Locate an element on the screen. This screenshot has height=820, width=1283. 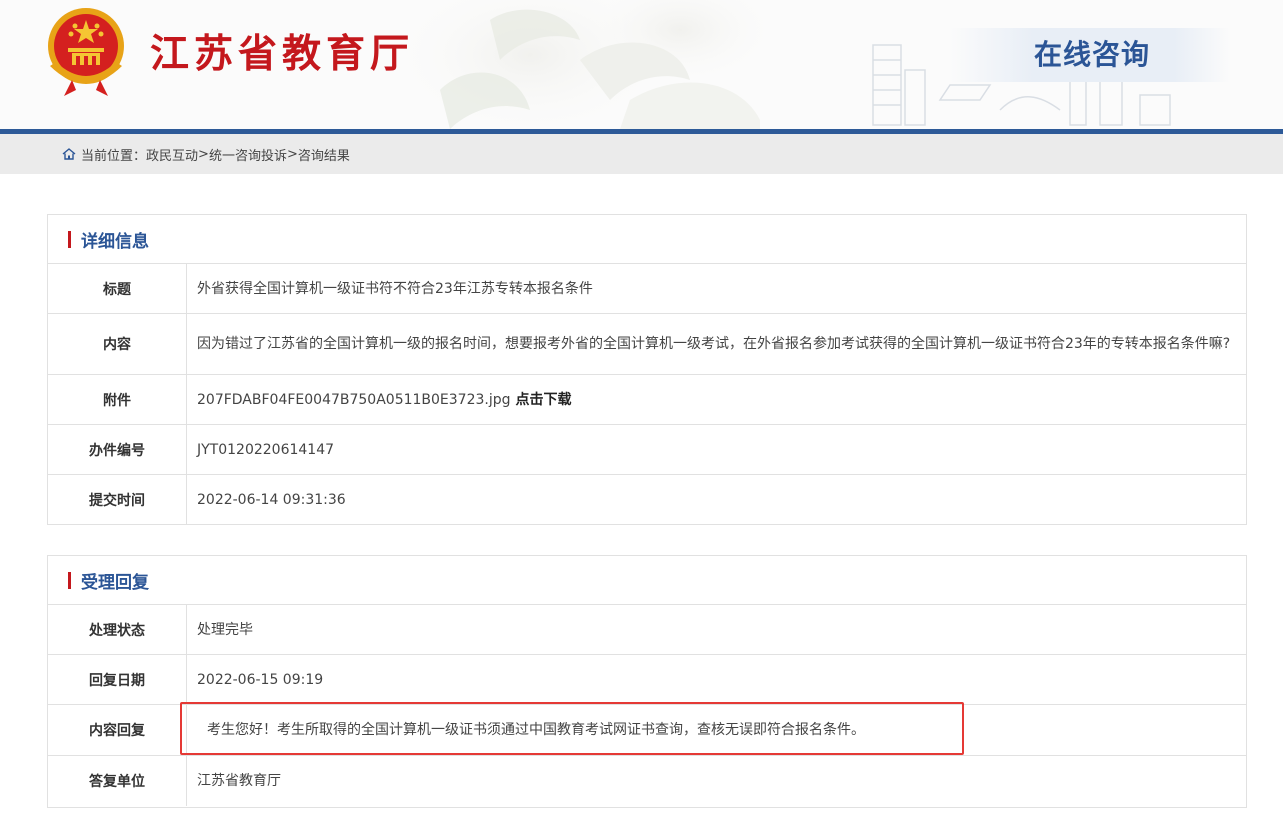
reply-date-value: 2022-06-15 09:19 is located at coordinates (260, 679).